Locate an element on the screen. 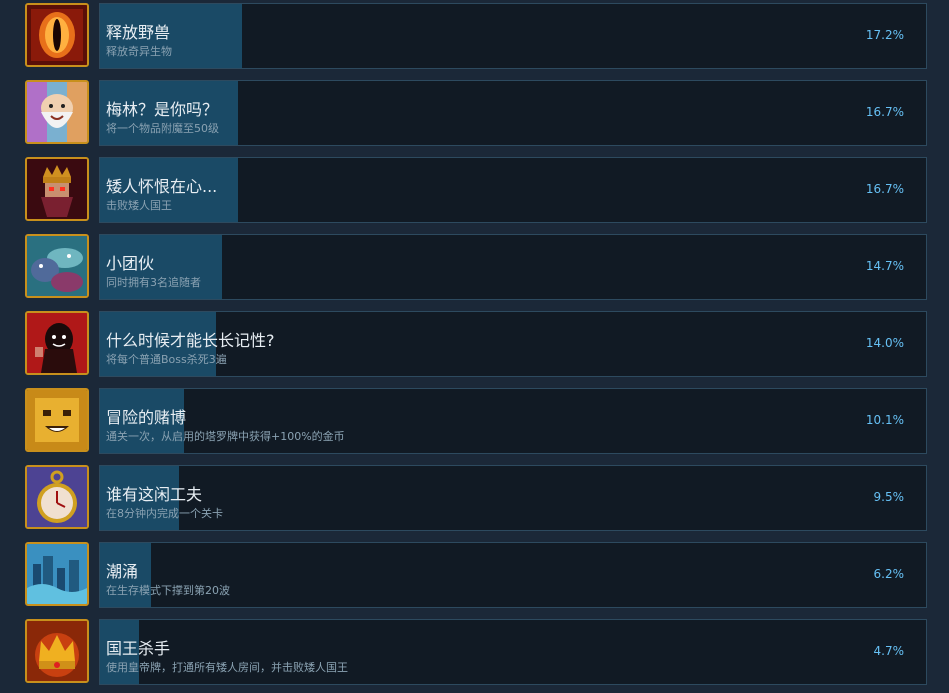 This screenshot has width=949, height=693. followers-gang-icon is located at coordinates (57, 266).